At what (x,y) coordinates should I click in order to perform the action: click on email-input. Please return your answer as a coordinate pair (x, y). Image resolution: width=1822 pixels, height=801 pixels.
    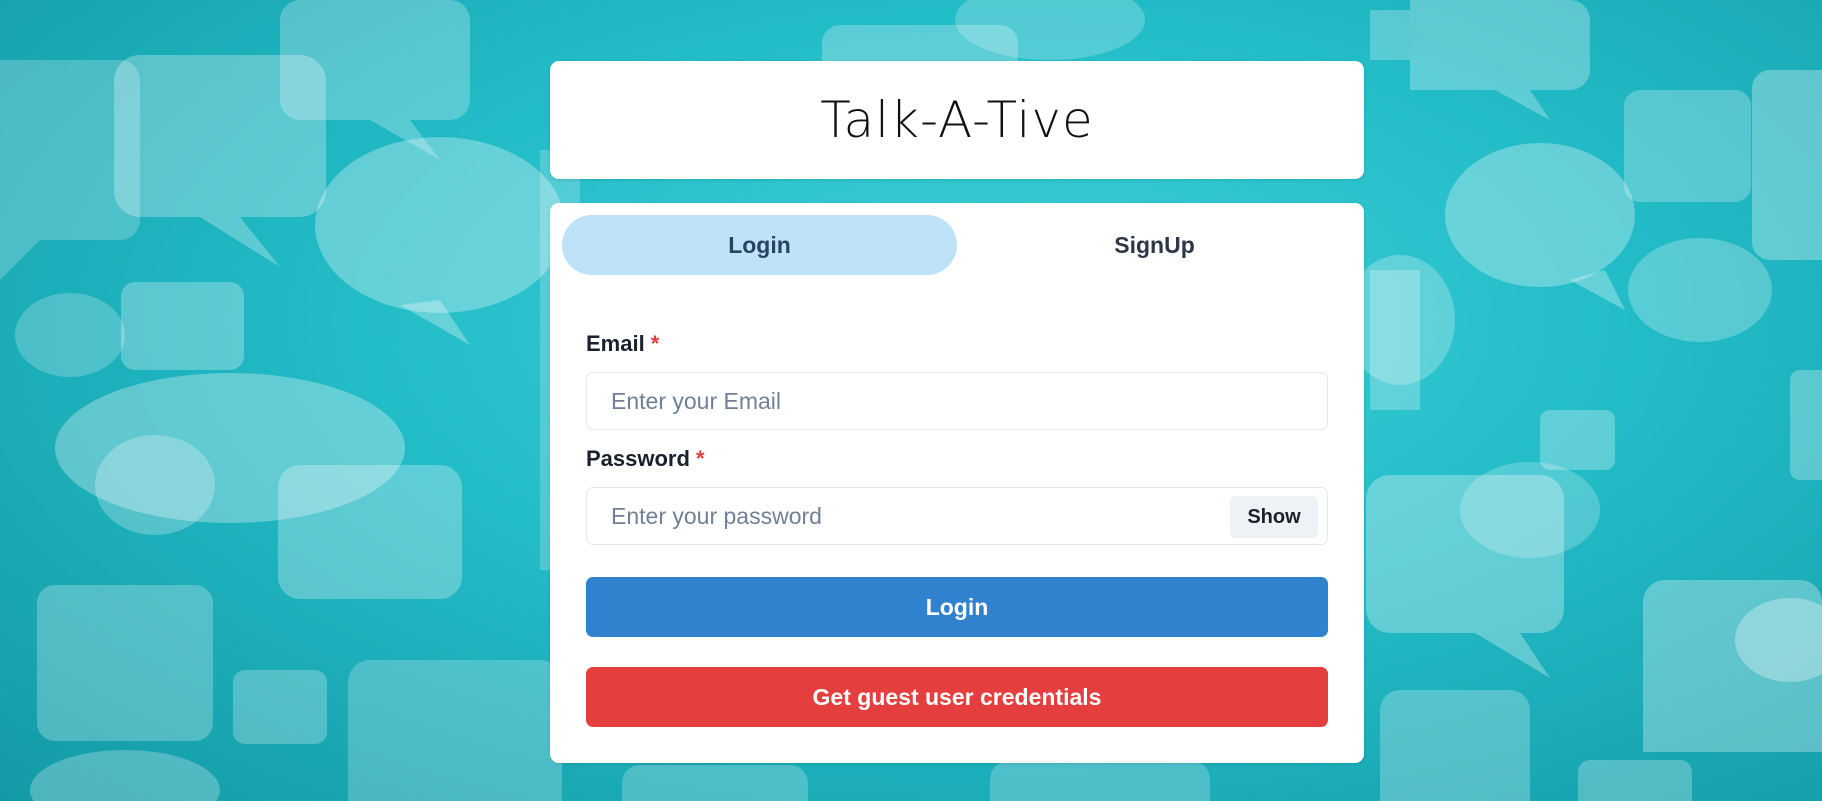
    Looking at the image, I should click on (957, 401).